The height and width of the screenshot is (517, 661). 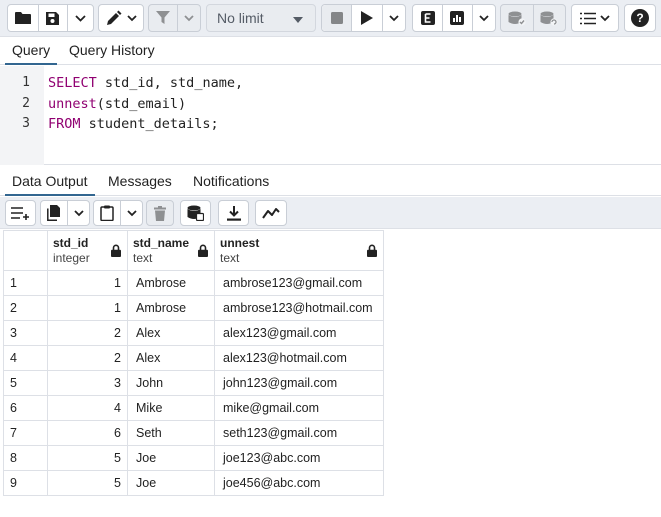 What do you see at coordinates (25, 433) in the screenshot?
I see `row-number: 7` at bounding box center [25, 433].